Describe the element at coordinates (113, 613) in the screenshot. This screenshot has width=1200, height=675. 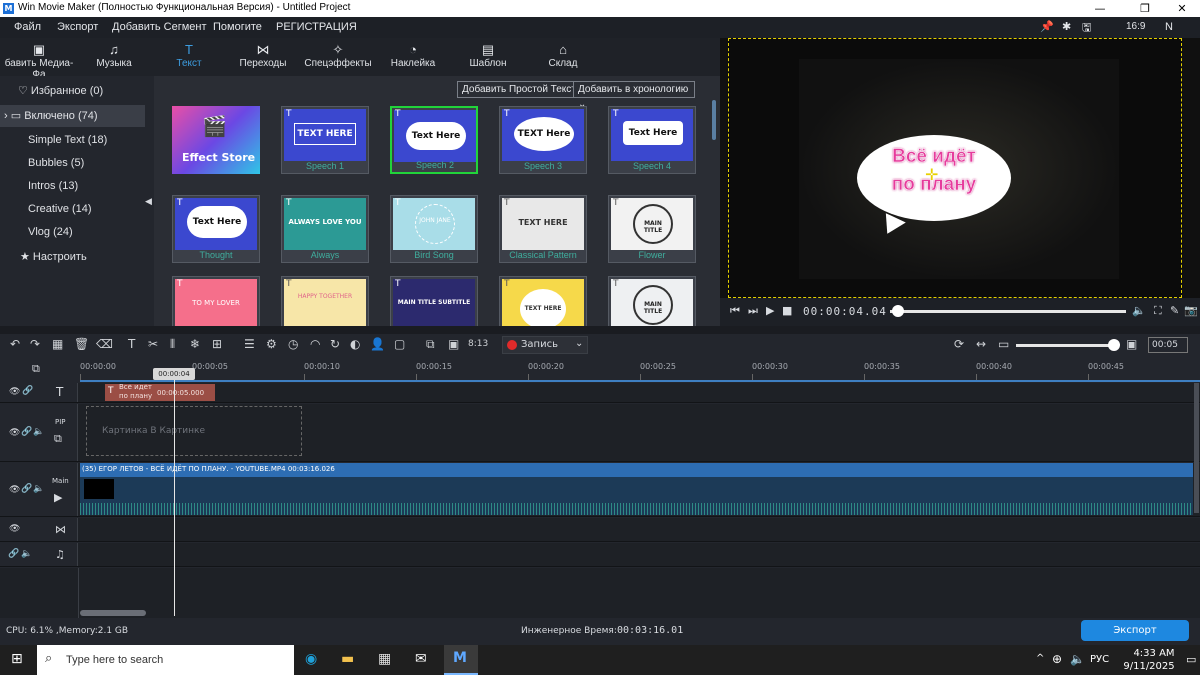
I see `timeline-hscrollbar` at that location.